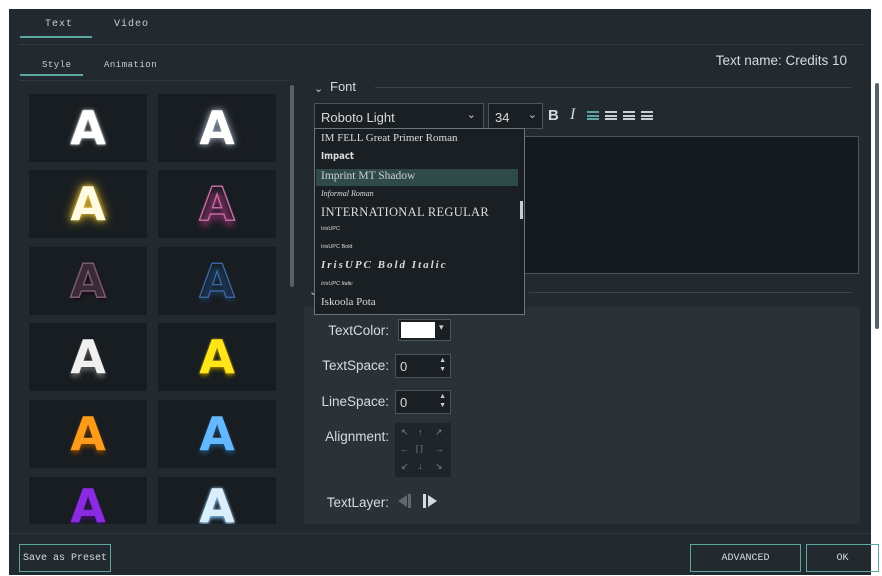  What do you see at coordinates (130, 65) in the screenshot?
I see `tab-animation: Animation` at bounding box center [130, 65].